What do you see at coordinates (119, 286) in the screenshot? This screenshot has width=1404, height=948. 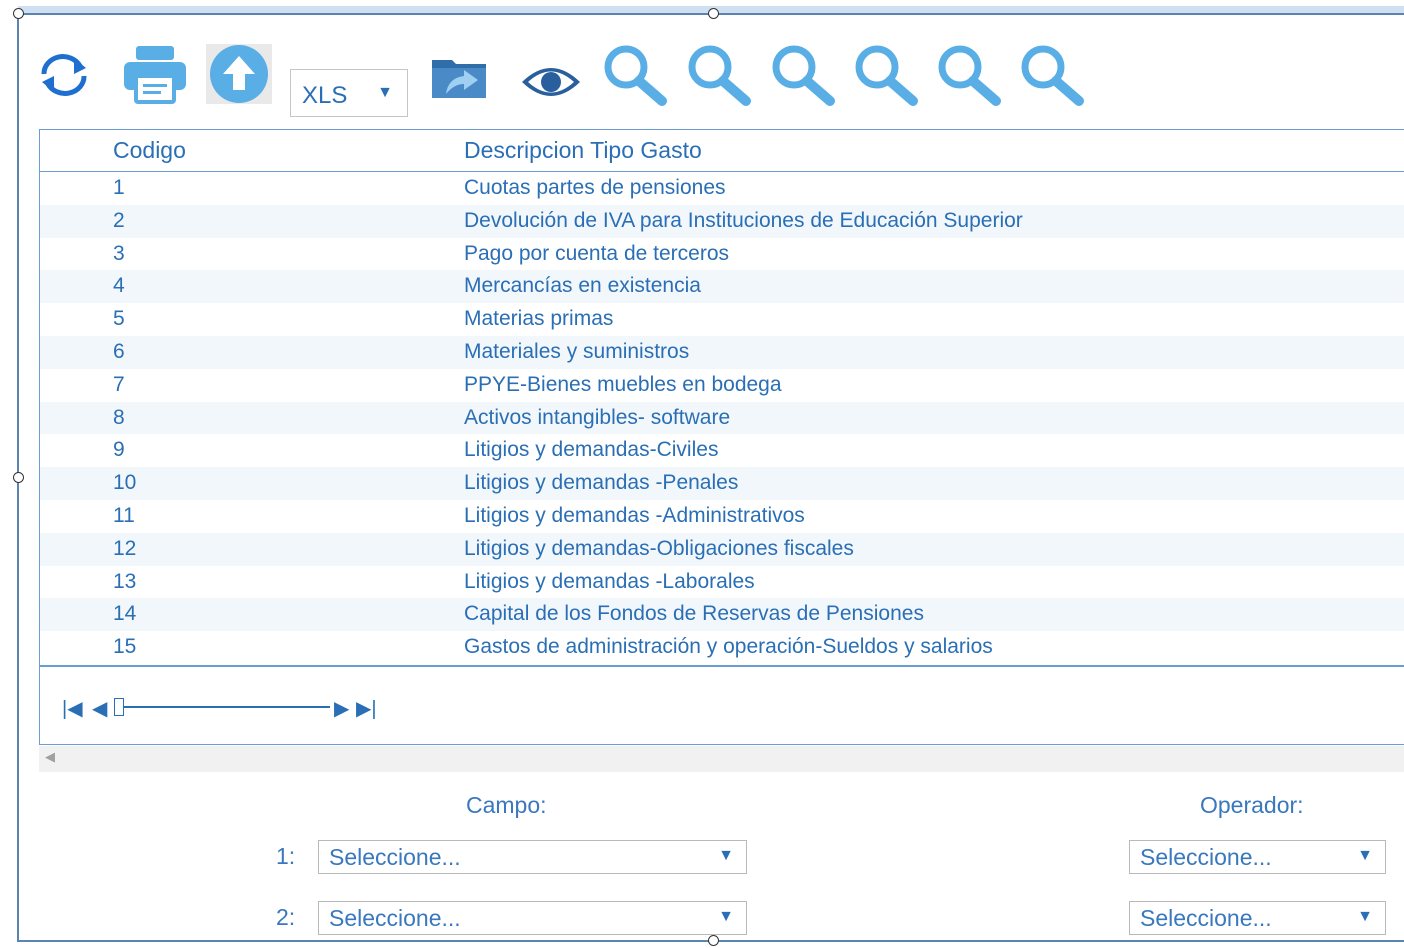 I see `cell-codigo: 4` at bounding box center [119, 286].